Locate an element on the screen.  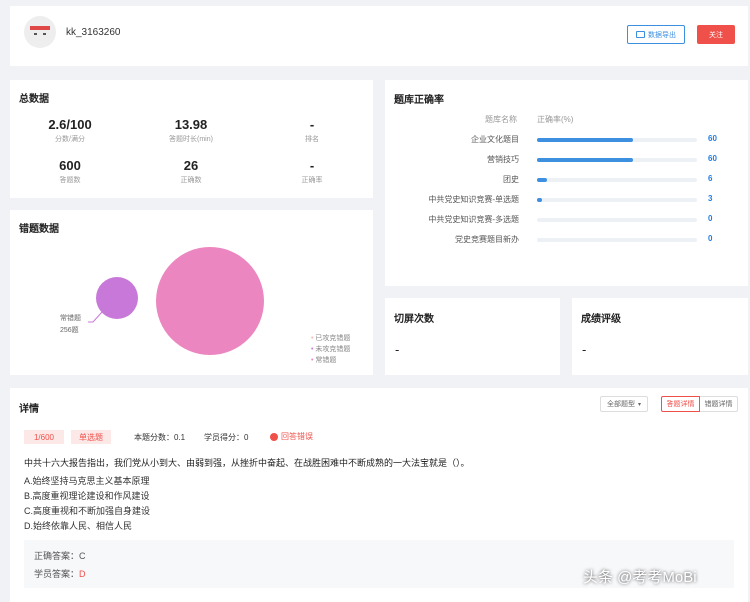
username: kk_3163260 is located at coordinates (93, 32).